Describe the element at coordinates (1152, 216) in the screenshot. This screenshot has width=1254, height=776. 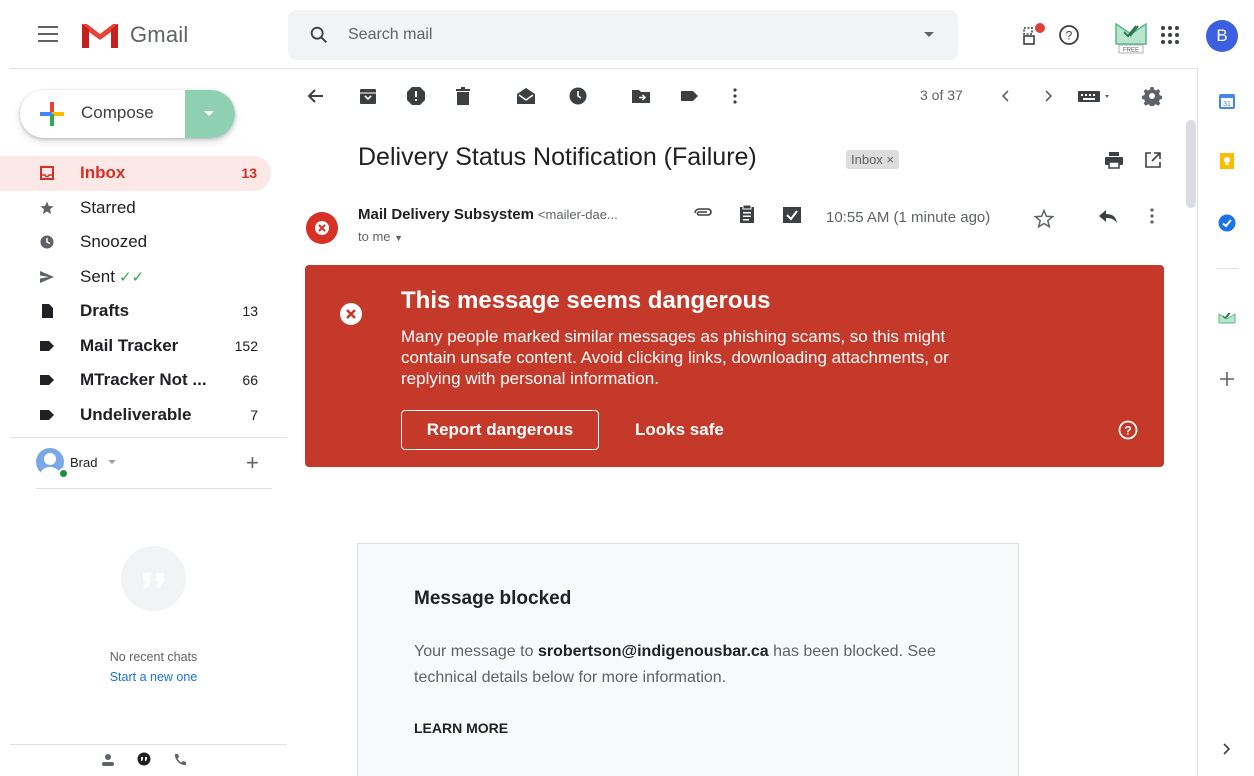
I see `message-more-icon` at that location.